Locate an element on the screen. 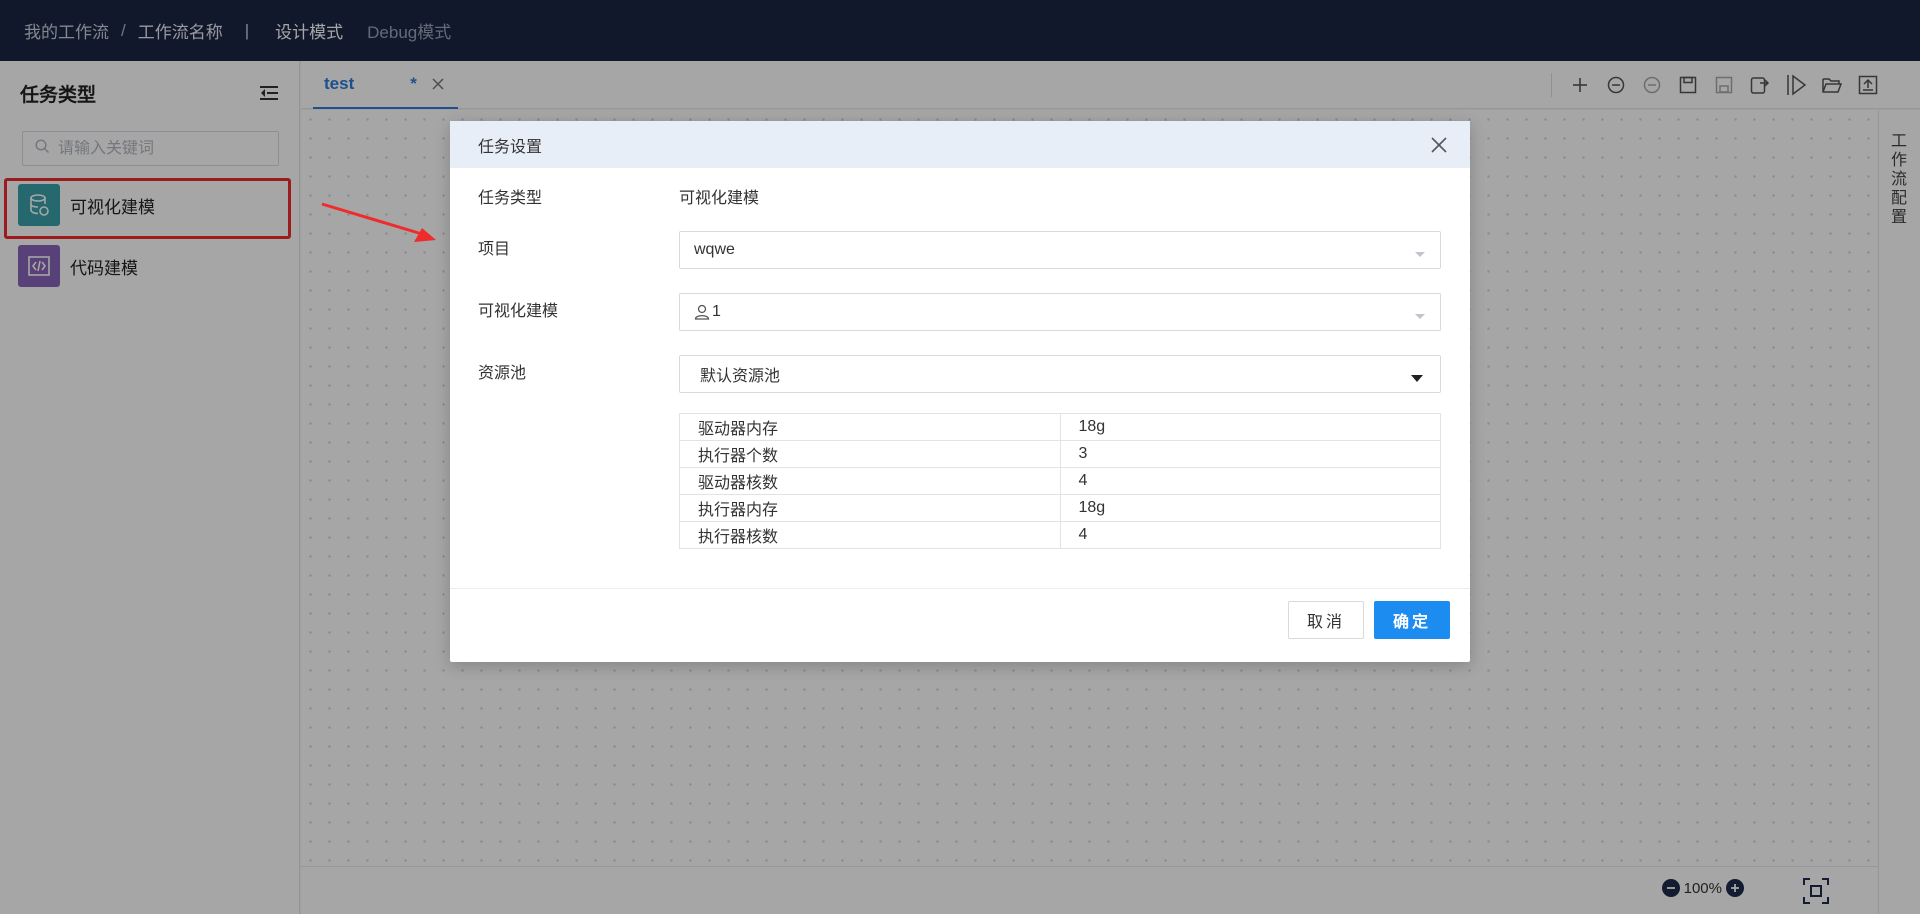 This screenshot has height=914, width=1920. annotation-arrow is located at coordinates (378, 222).